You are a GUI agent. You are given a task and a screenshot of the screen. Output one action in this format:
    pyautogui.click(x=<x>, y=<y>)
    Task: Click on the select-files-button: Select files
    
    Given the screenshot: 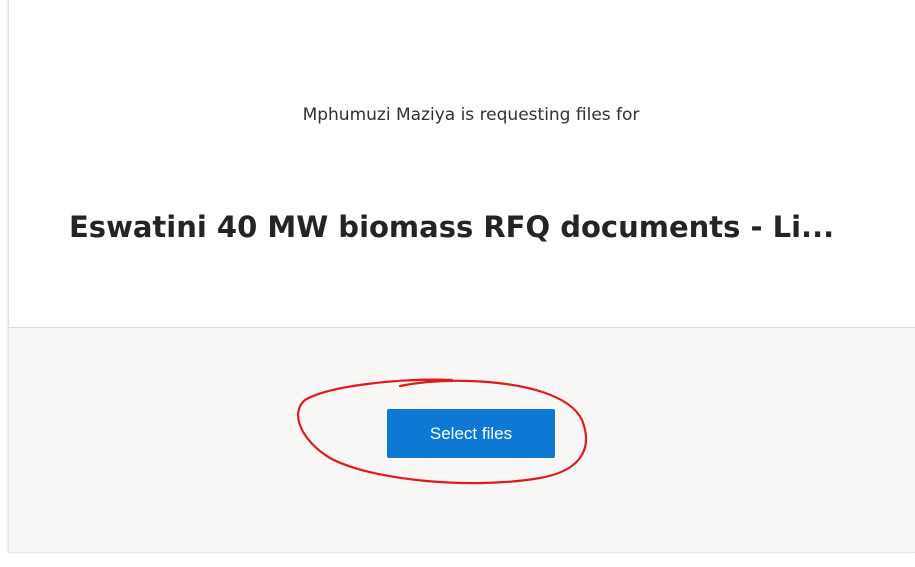 What is the action you would take?
    pyautogui.click(x=471, y=433)
    